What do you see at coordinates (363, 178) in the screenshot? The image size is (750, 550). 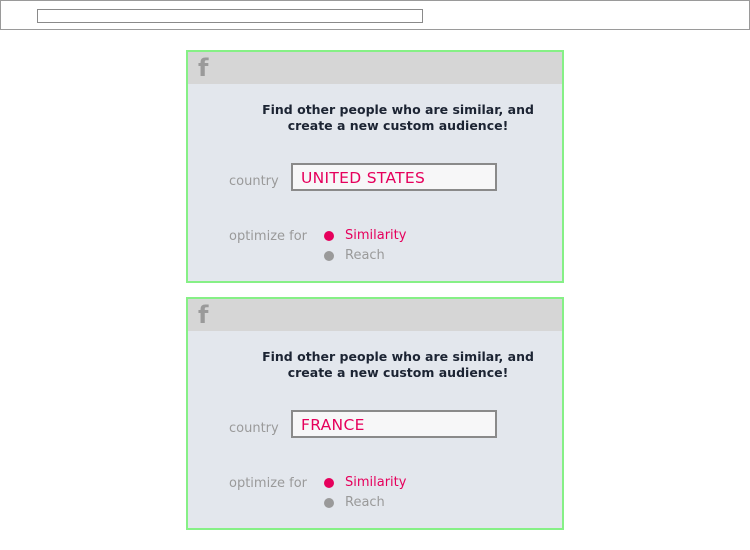 I see `country-value: UNITED STATES` at bounding box center [363, 178].